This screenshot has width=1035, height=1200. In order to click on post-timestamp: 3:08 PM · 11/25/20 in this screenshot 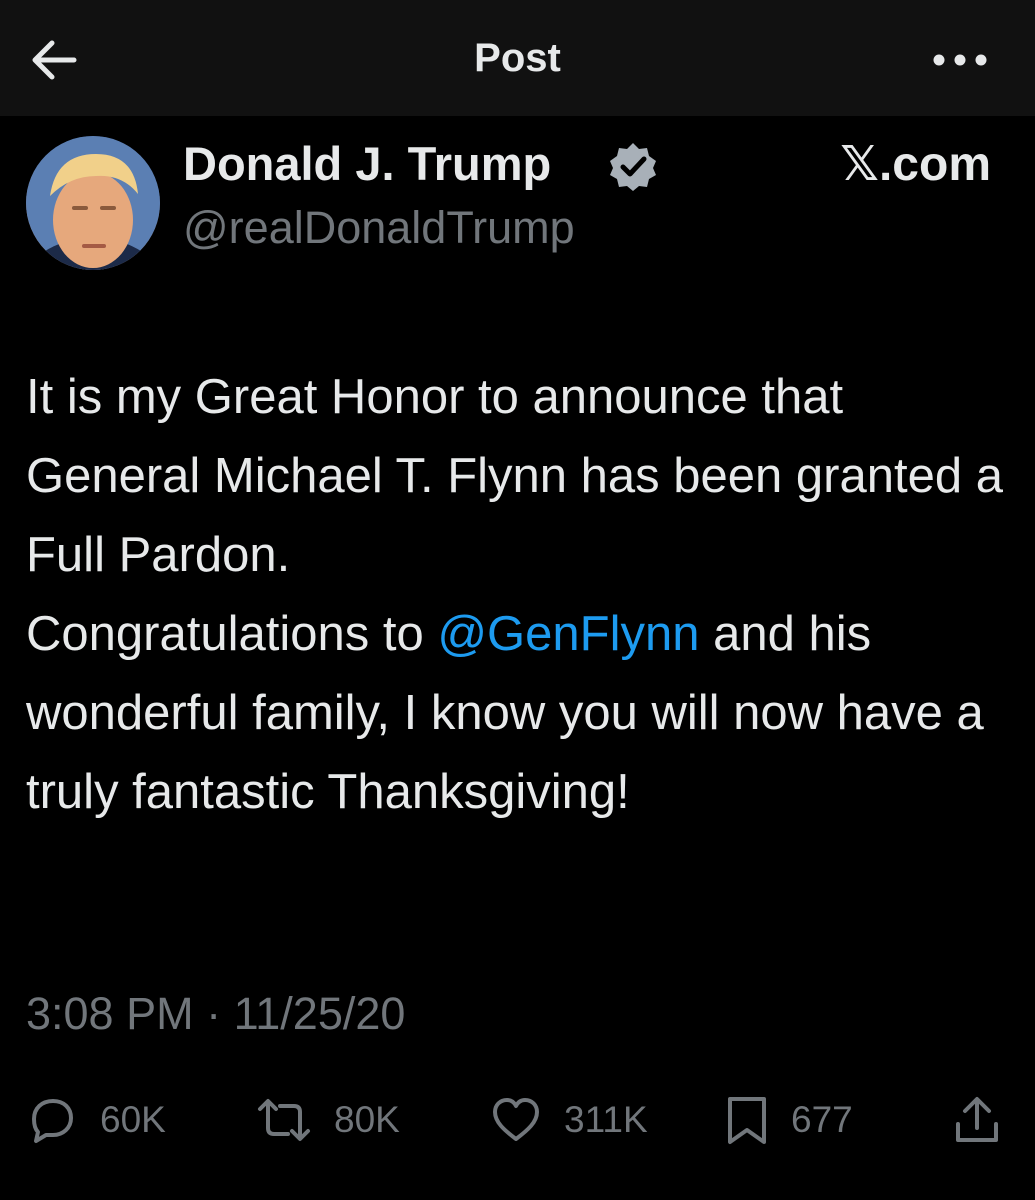, I will do `click(215, 1014)`.